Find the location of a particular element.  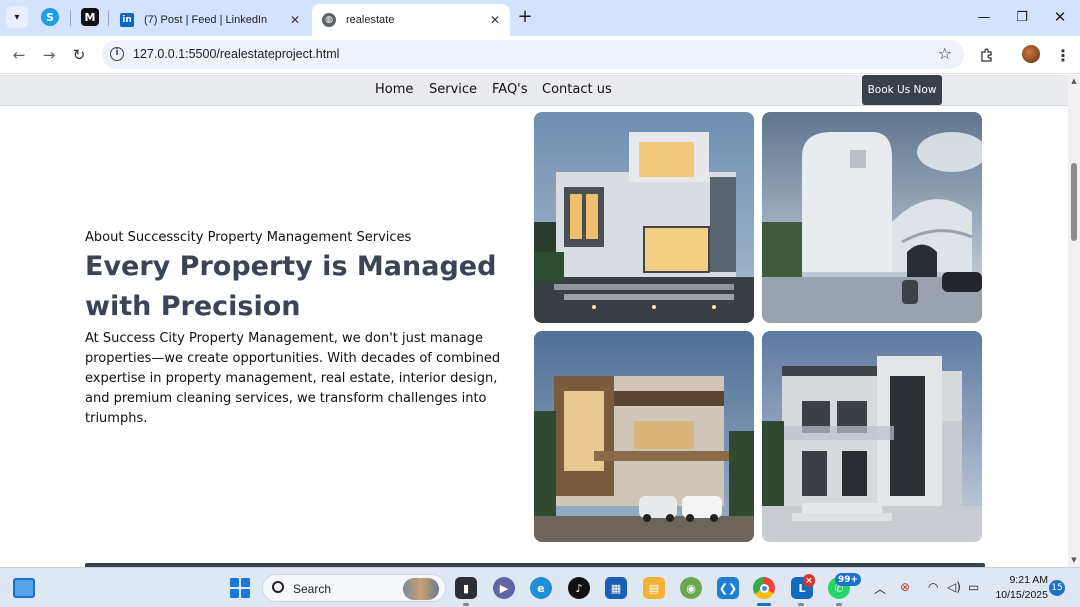

chrome-icon is located at coordinates (764, 588).